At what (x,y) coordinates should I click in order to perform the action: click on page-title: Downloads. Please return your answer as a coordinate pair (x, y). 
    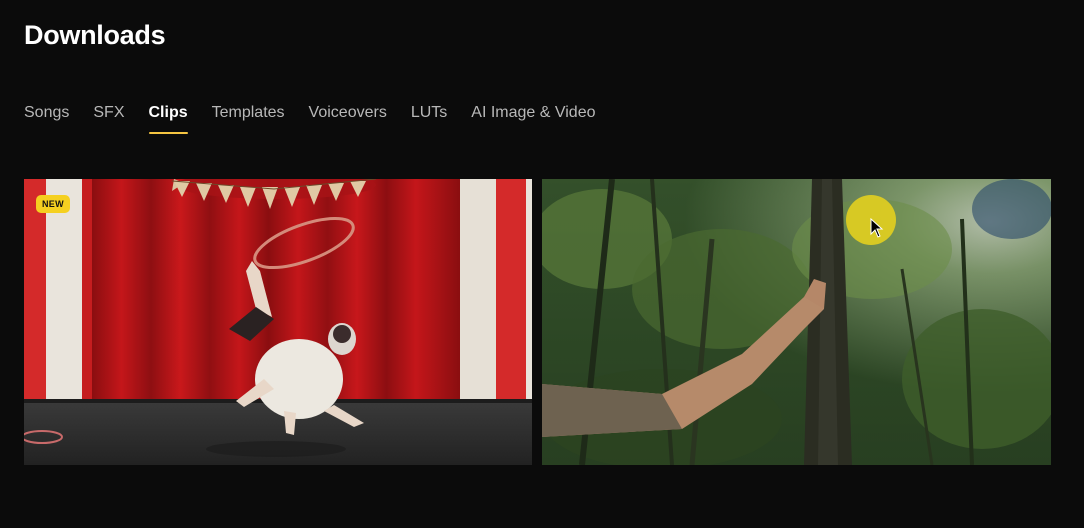
    Looking at the image, I should click on (95, 35).